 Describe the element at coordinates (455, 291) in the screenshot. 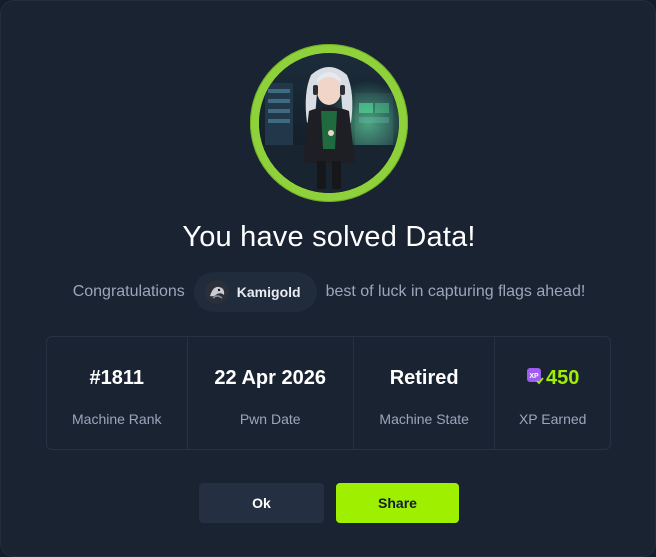

I see `congrats-suffix: best of luck in capturing flags ahead!` at that location.